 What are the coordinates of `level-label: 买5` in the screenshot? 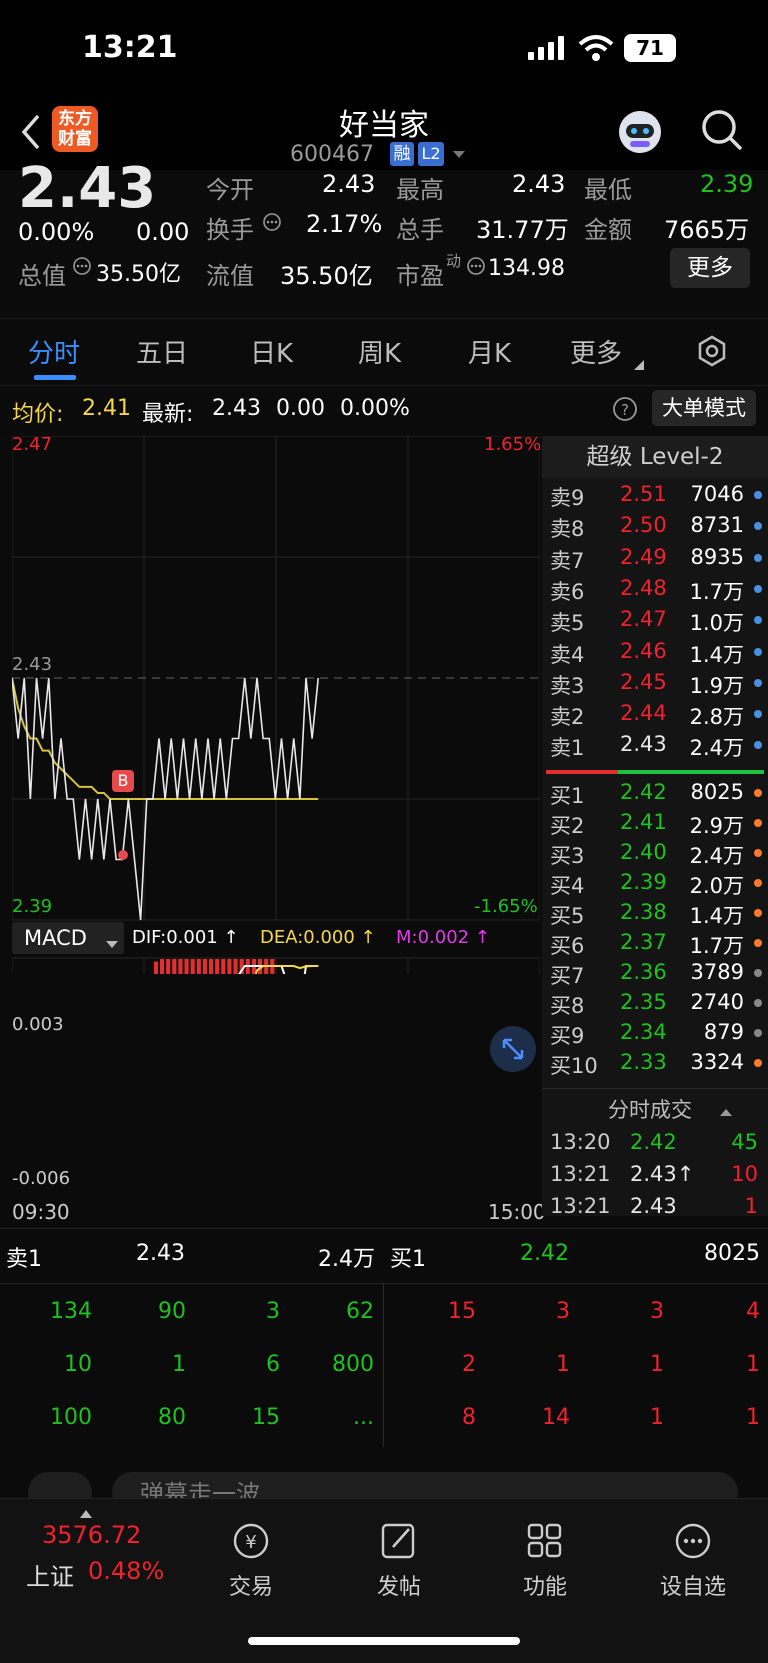 It's located at (567, 916).